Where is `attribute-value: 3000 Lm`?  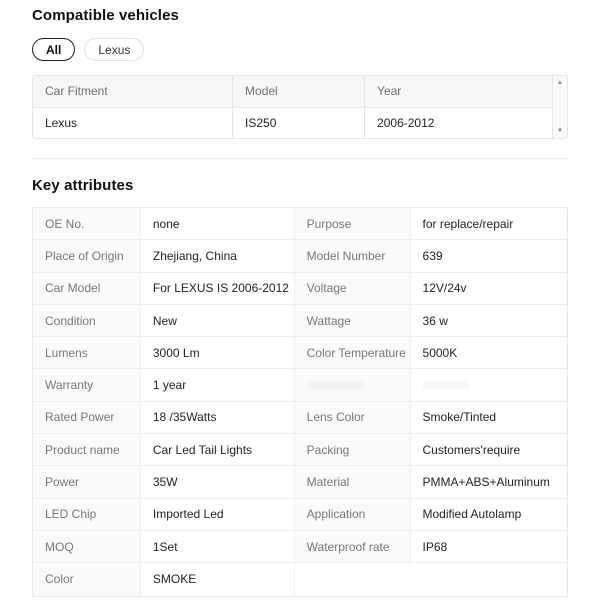
attribute-value: 3000 Lm is located at coordinates (217, 353).